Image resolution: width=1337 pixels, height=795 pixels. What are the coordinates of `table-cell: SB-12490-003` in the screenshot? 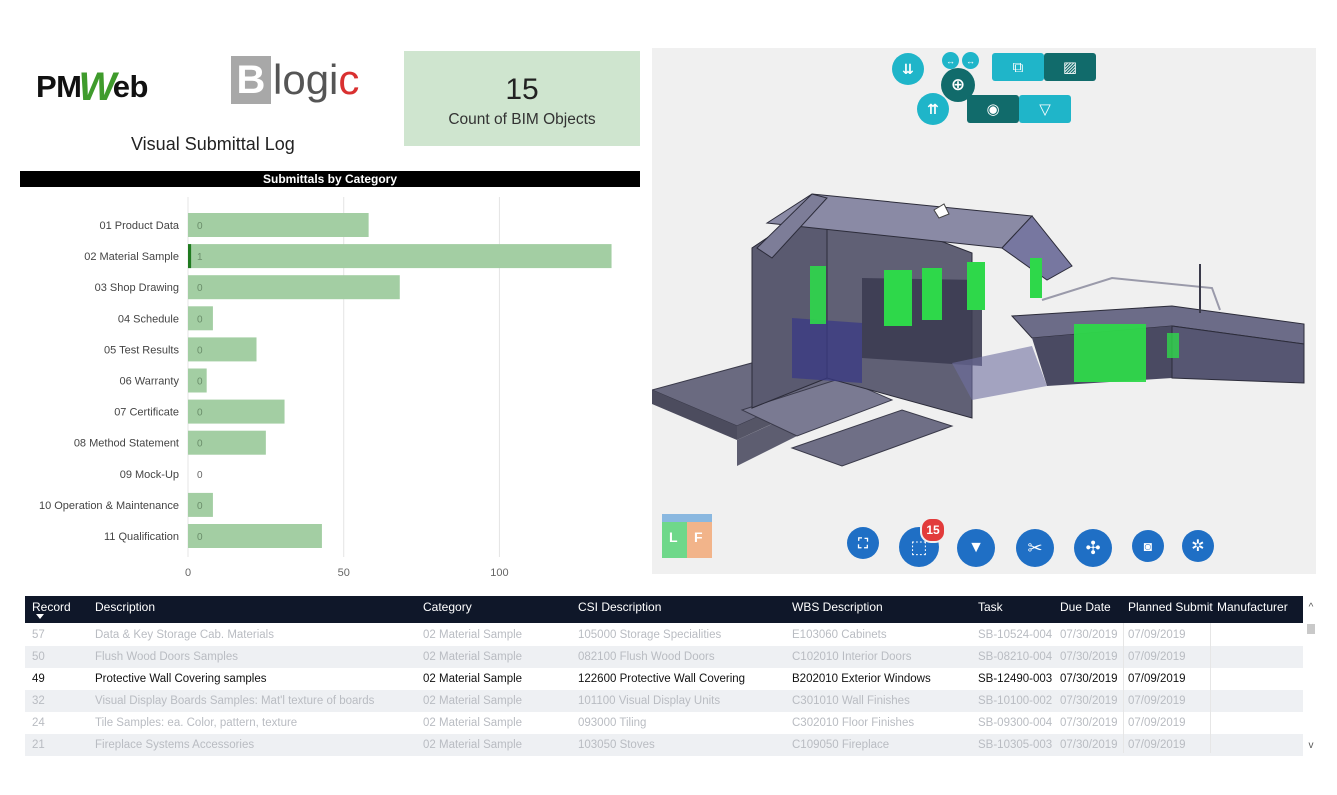 It's located at (1015, 679).